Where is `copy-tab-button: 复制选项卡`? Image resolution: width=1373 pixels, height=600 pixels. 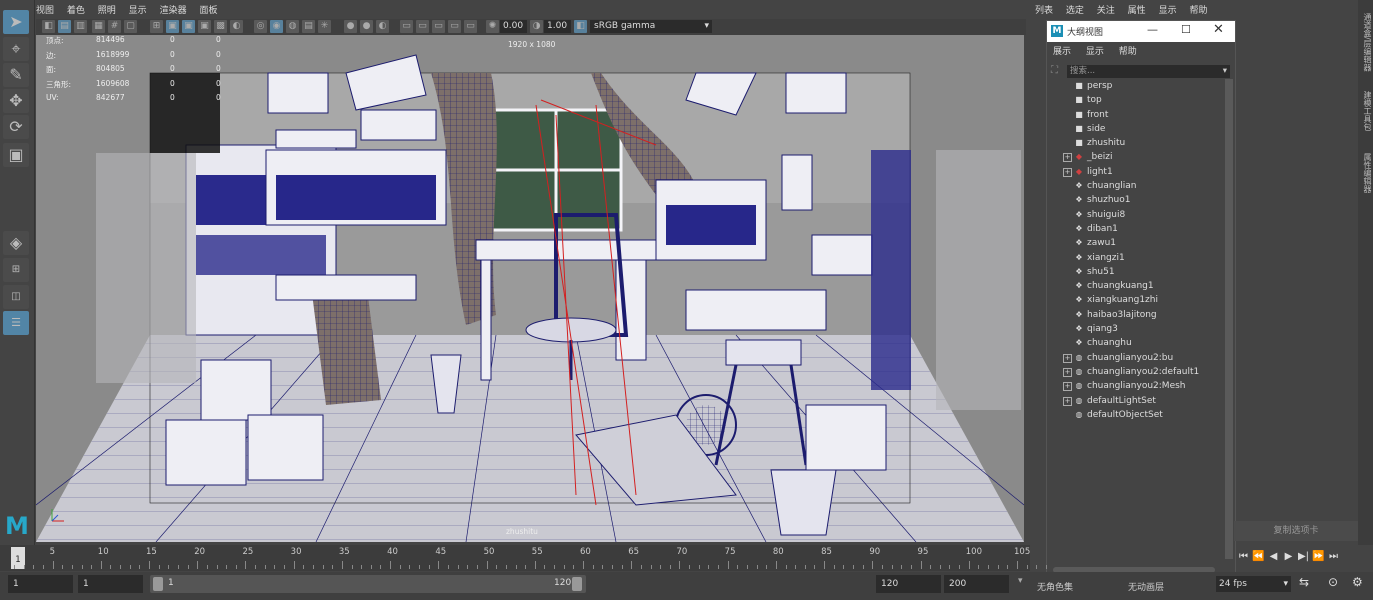 copy-tab-button: 复制选项卡 is located at coordinates (1296, 531).